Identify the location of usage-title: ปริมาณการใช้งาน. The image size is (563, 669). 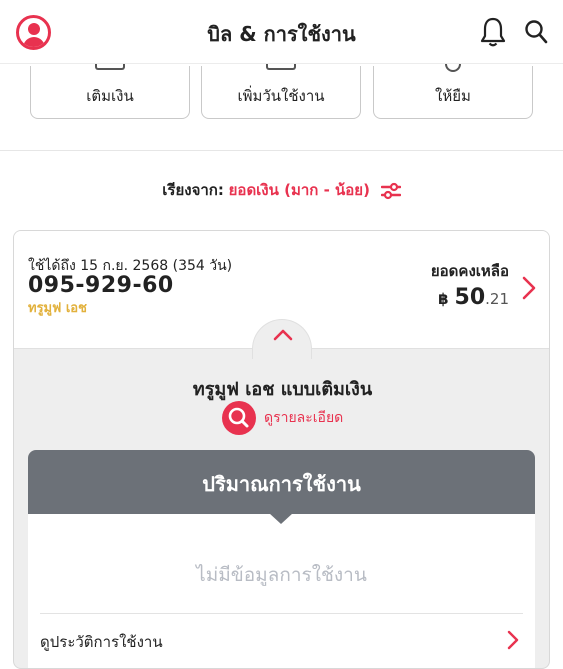
(281, 482).